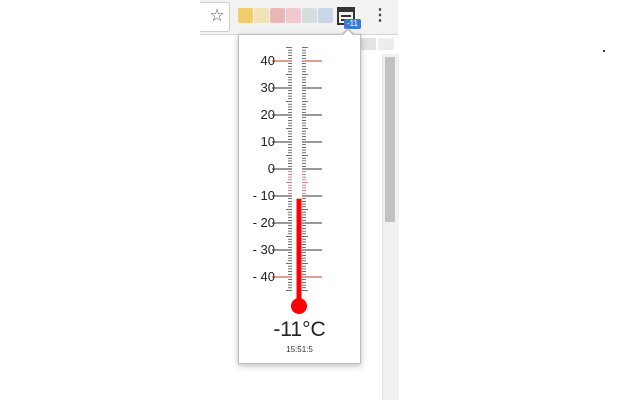 This screenshot has width=640, height=400. Describe the element at coordinates (268, 114) in the screenshot. I see `scale-label: 20` at that location.